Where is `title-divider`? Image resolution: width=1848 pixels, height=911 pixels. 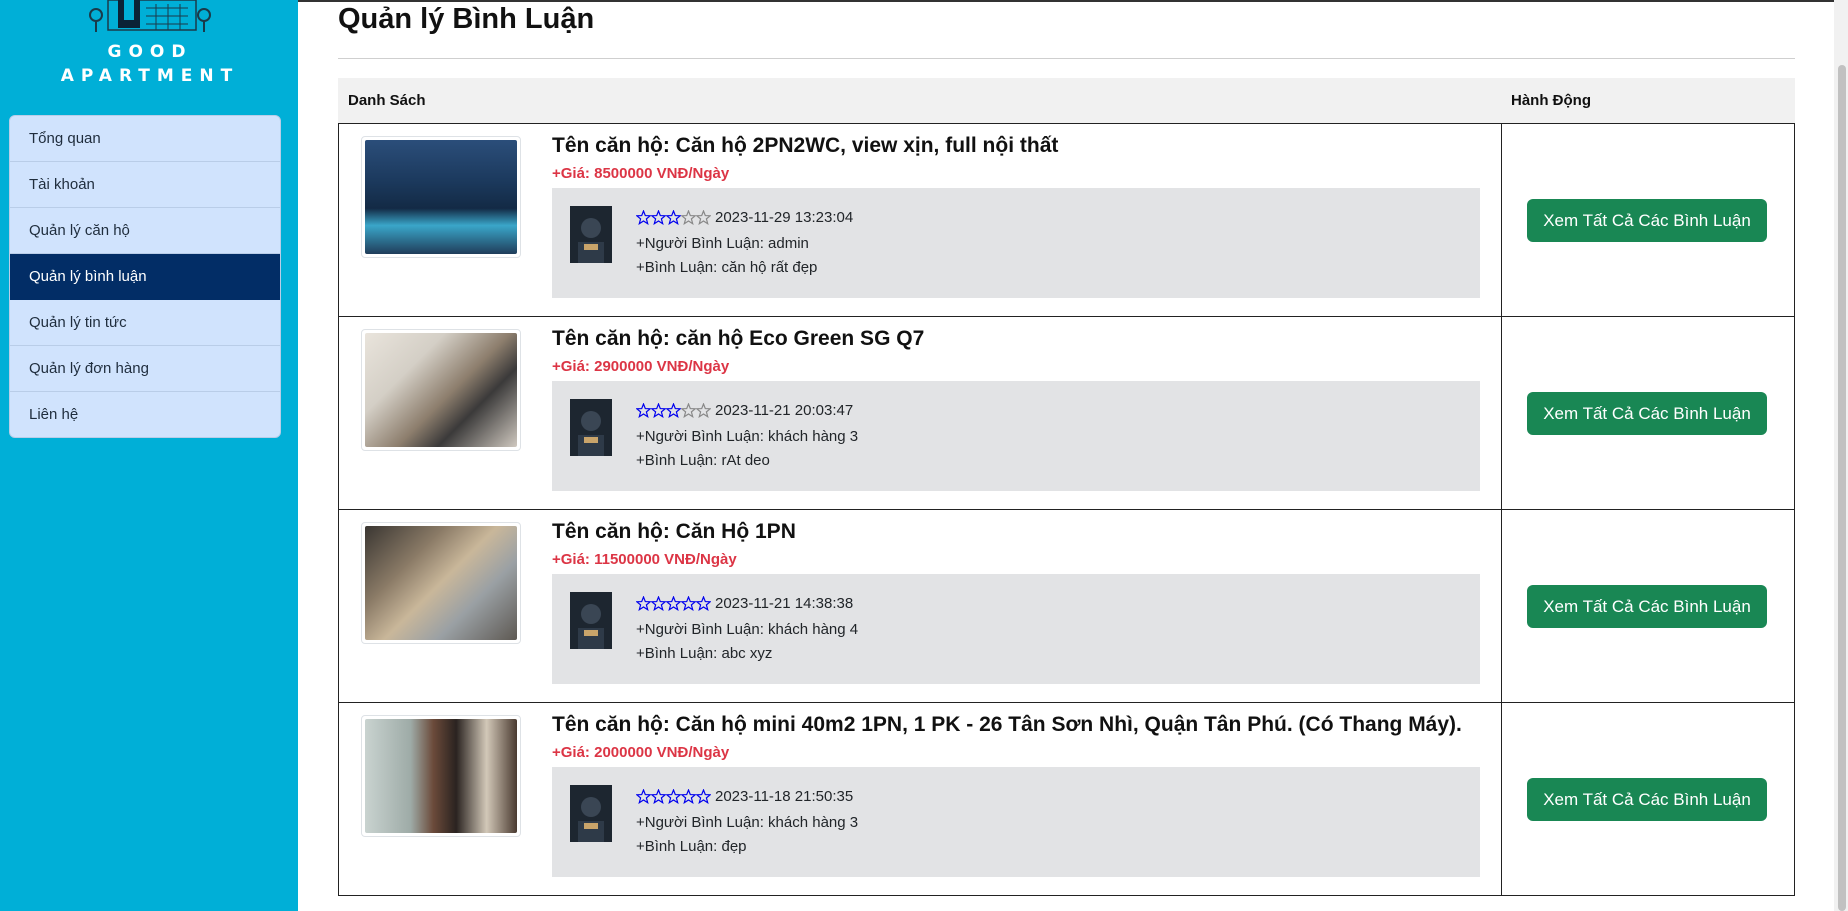
title-divider is located at coordinates (1066, 58).